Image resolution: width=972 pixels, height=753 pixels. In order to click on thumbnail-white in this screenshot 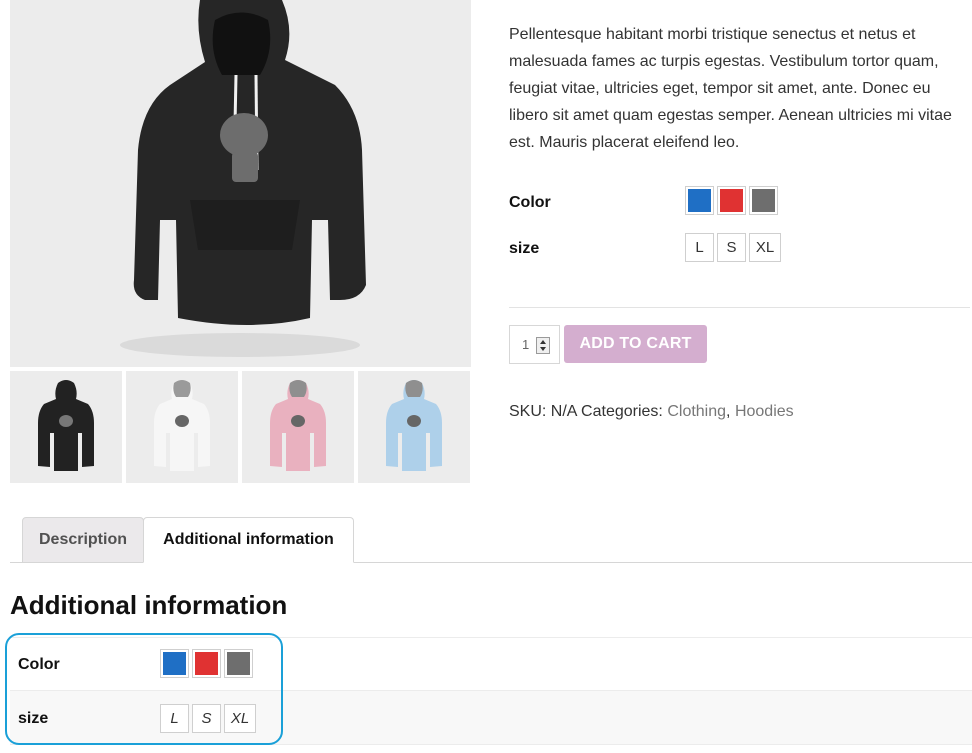, I will do `click(182, 427)`.